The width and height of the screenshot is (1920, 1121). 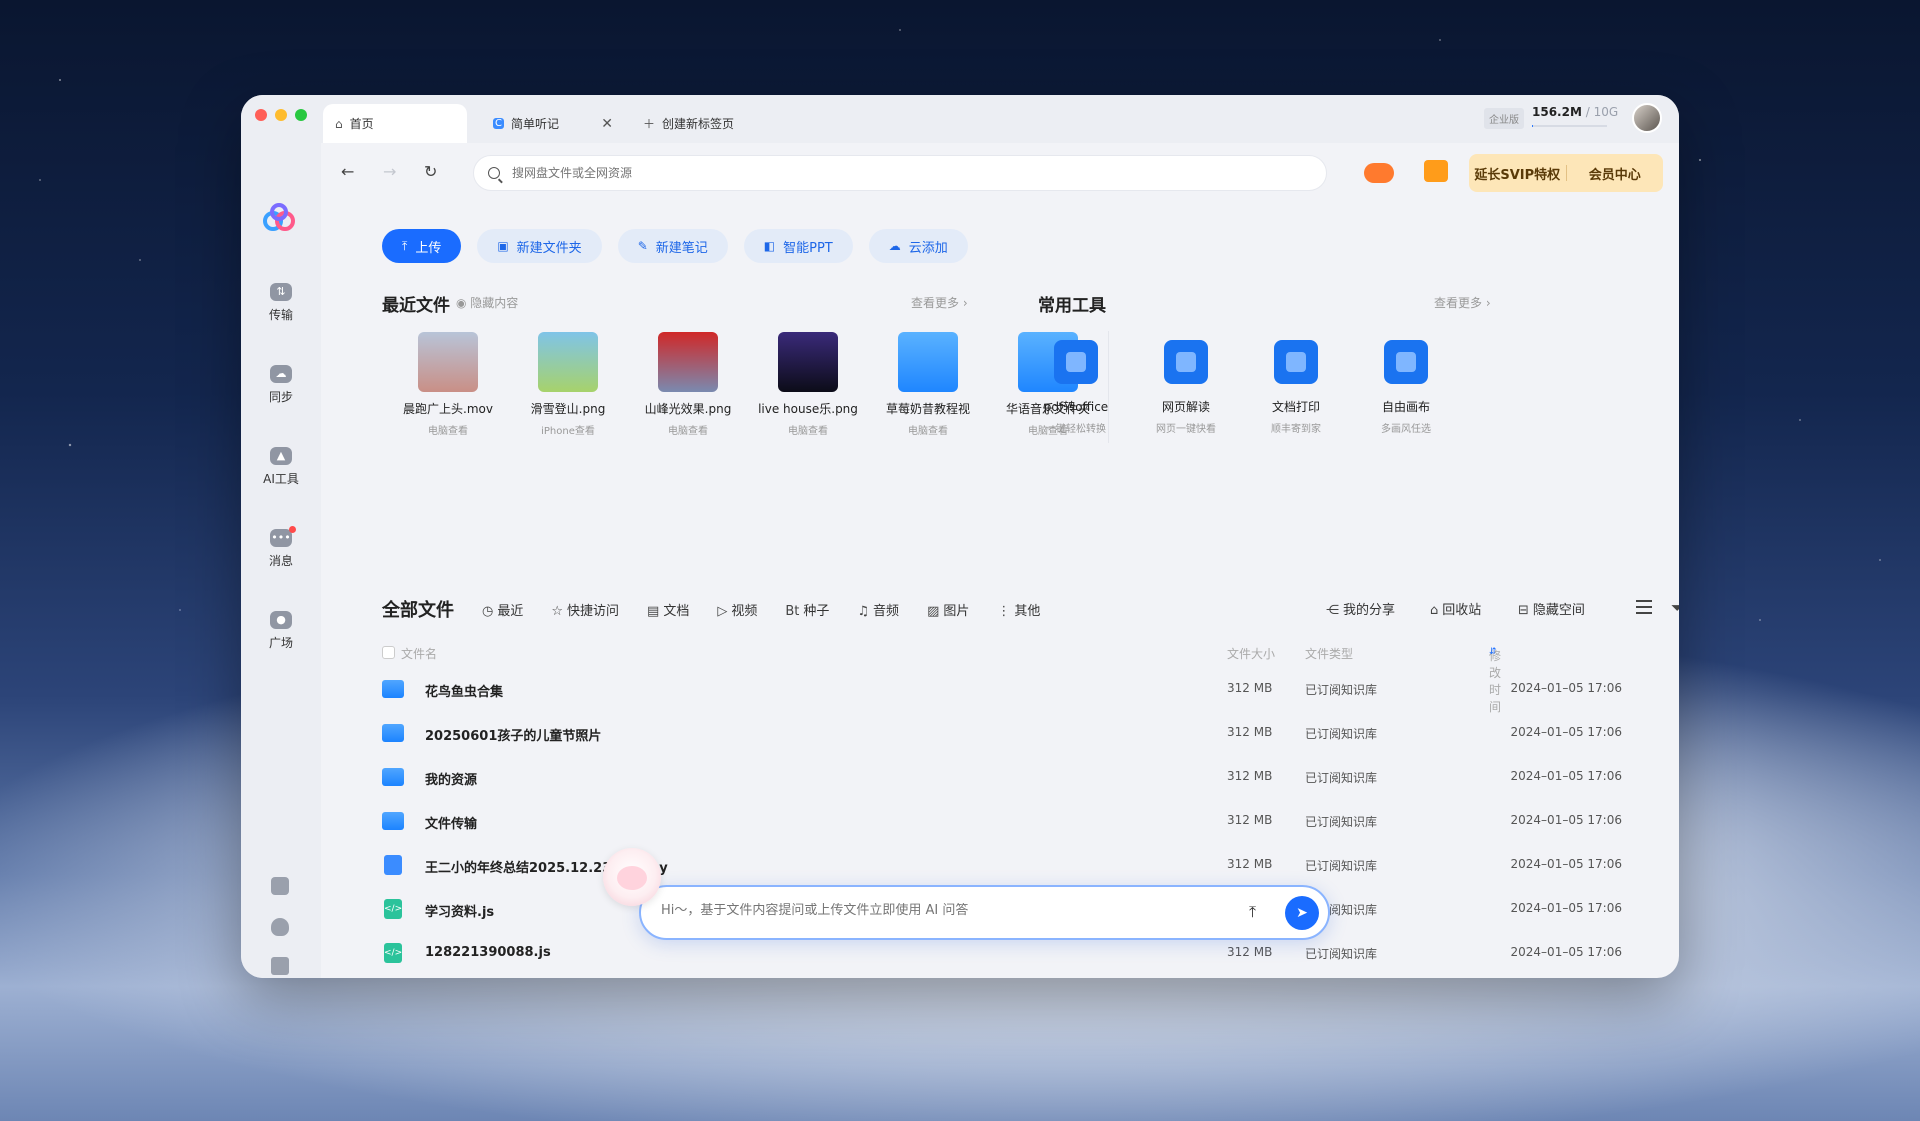 What do you see at coordinates (1251, 653) in the screenshot?
I see `column-size: 文件大小` at bounding box center [1251, 653].